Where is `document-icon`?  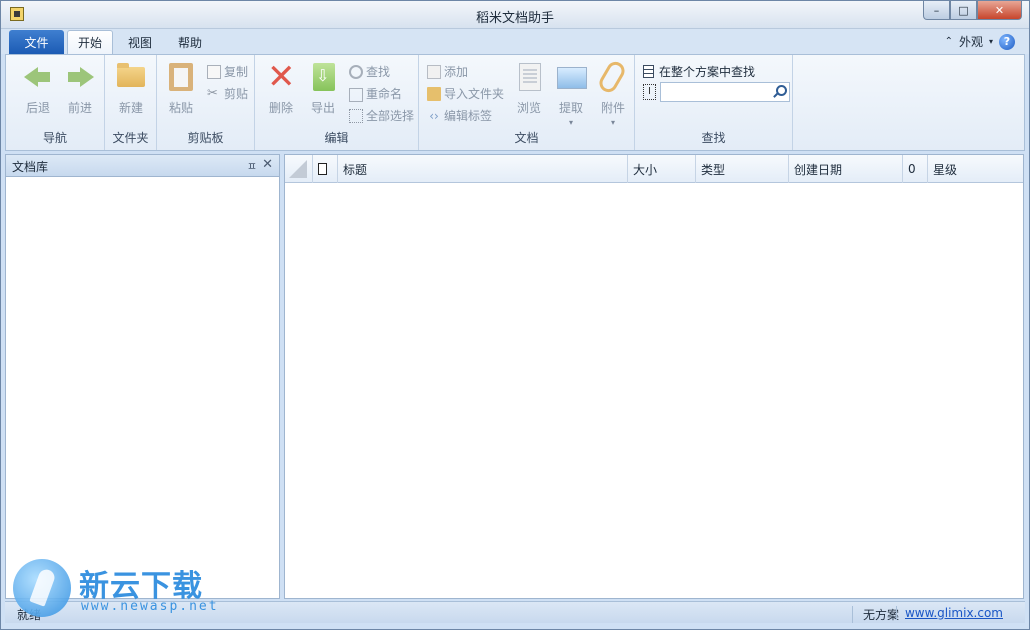
document-icon is located at coordinates (322, 169).